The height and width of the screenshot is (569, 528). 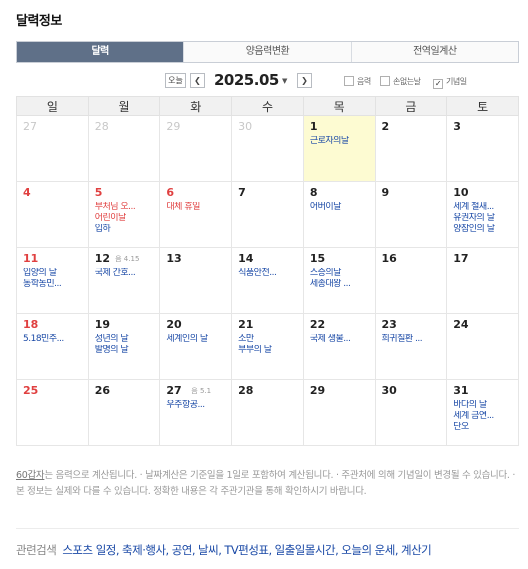 What do you see at coordinates (349, 81) in the screenshot?
I see `lunar-checkbox` at bounding box center [349, 81].